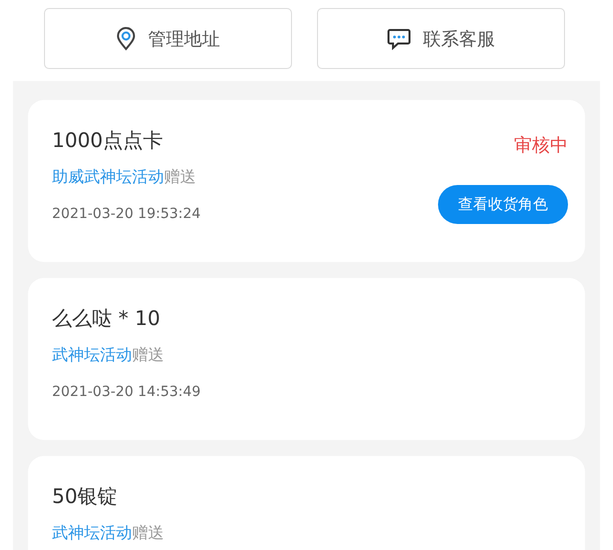 The width and height of the screenshot is (613, 550). Describe the element at coordinates (541, 146) in the screenshot. I see `status-label: 审核中` at that location.